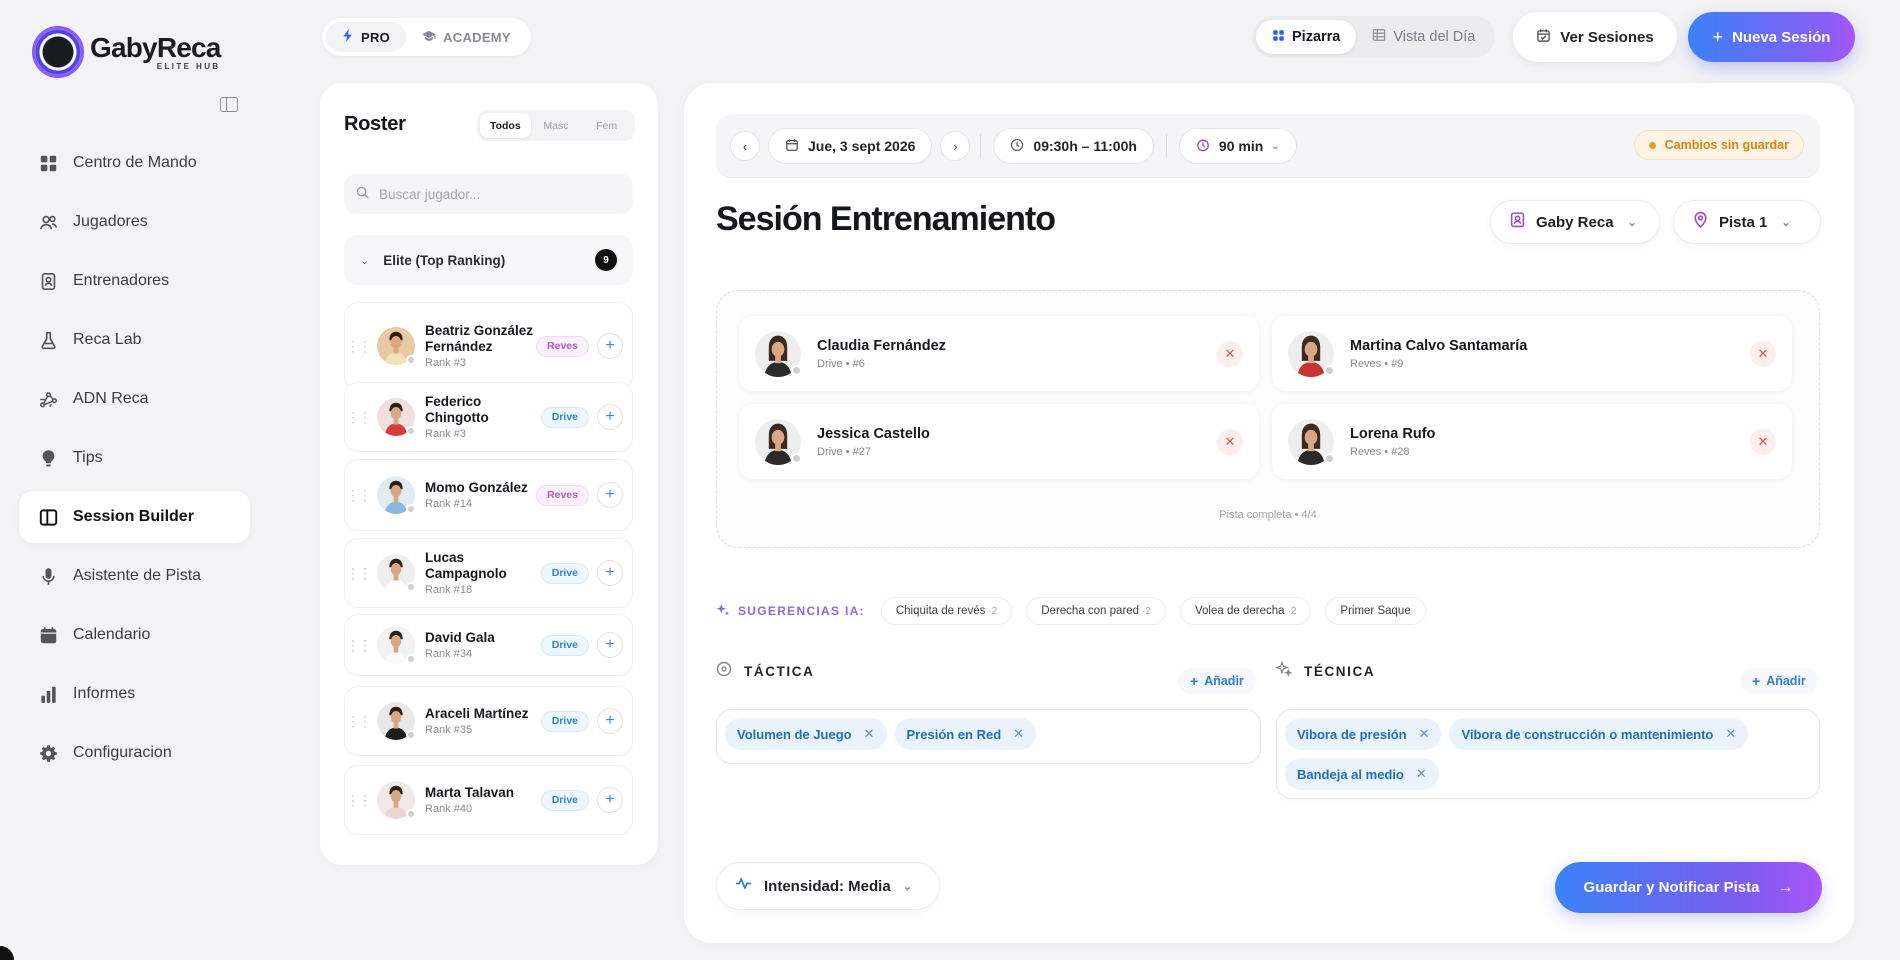 The width and height of the screenshot is (1900, 960). What do you see at coordinates (488, 495) in the screenshot?
I see `roster-player-card: ⋮⋮ Momo González Rank #14 Reves +` at bounding box center [488, 495].